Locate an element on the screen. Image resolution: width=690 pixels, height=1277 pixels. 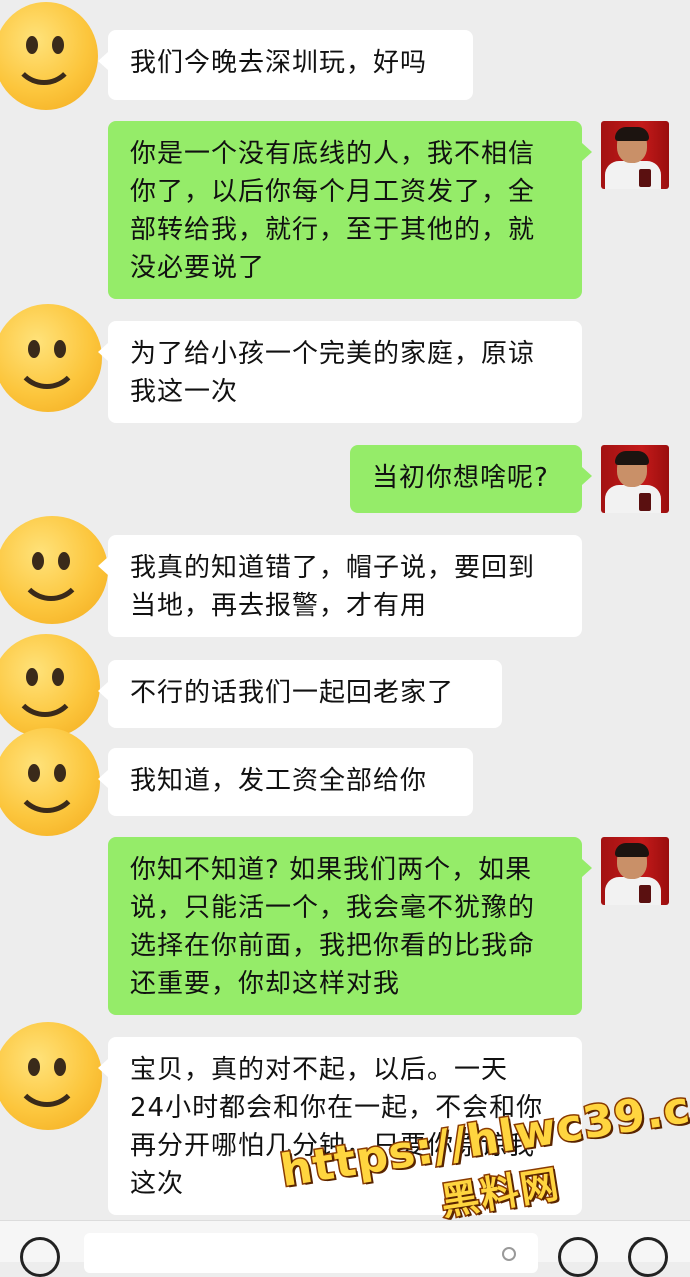
voice-icon is located at coordinates (40, 1257).